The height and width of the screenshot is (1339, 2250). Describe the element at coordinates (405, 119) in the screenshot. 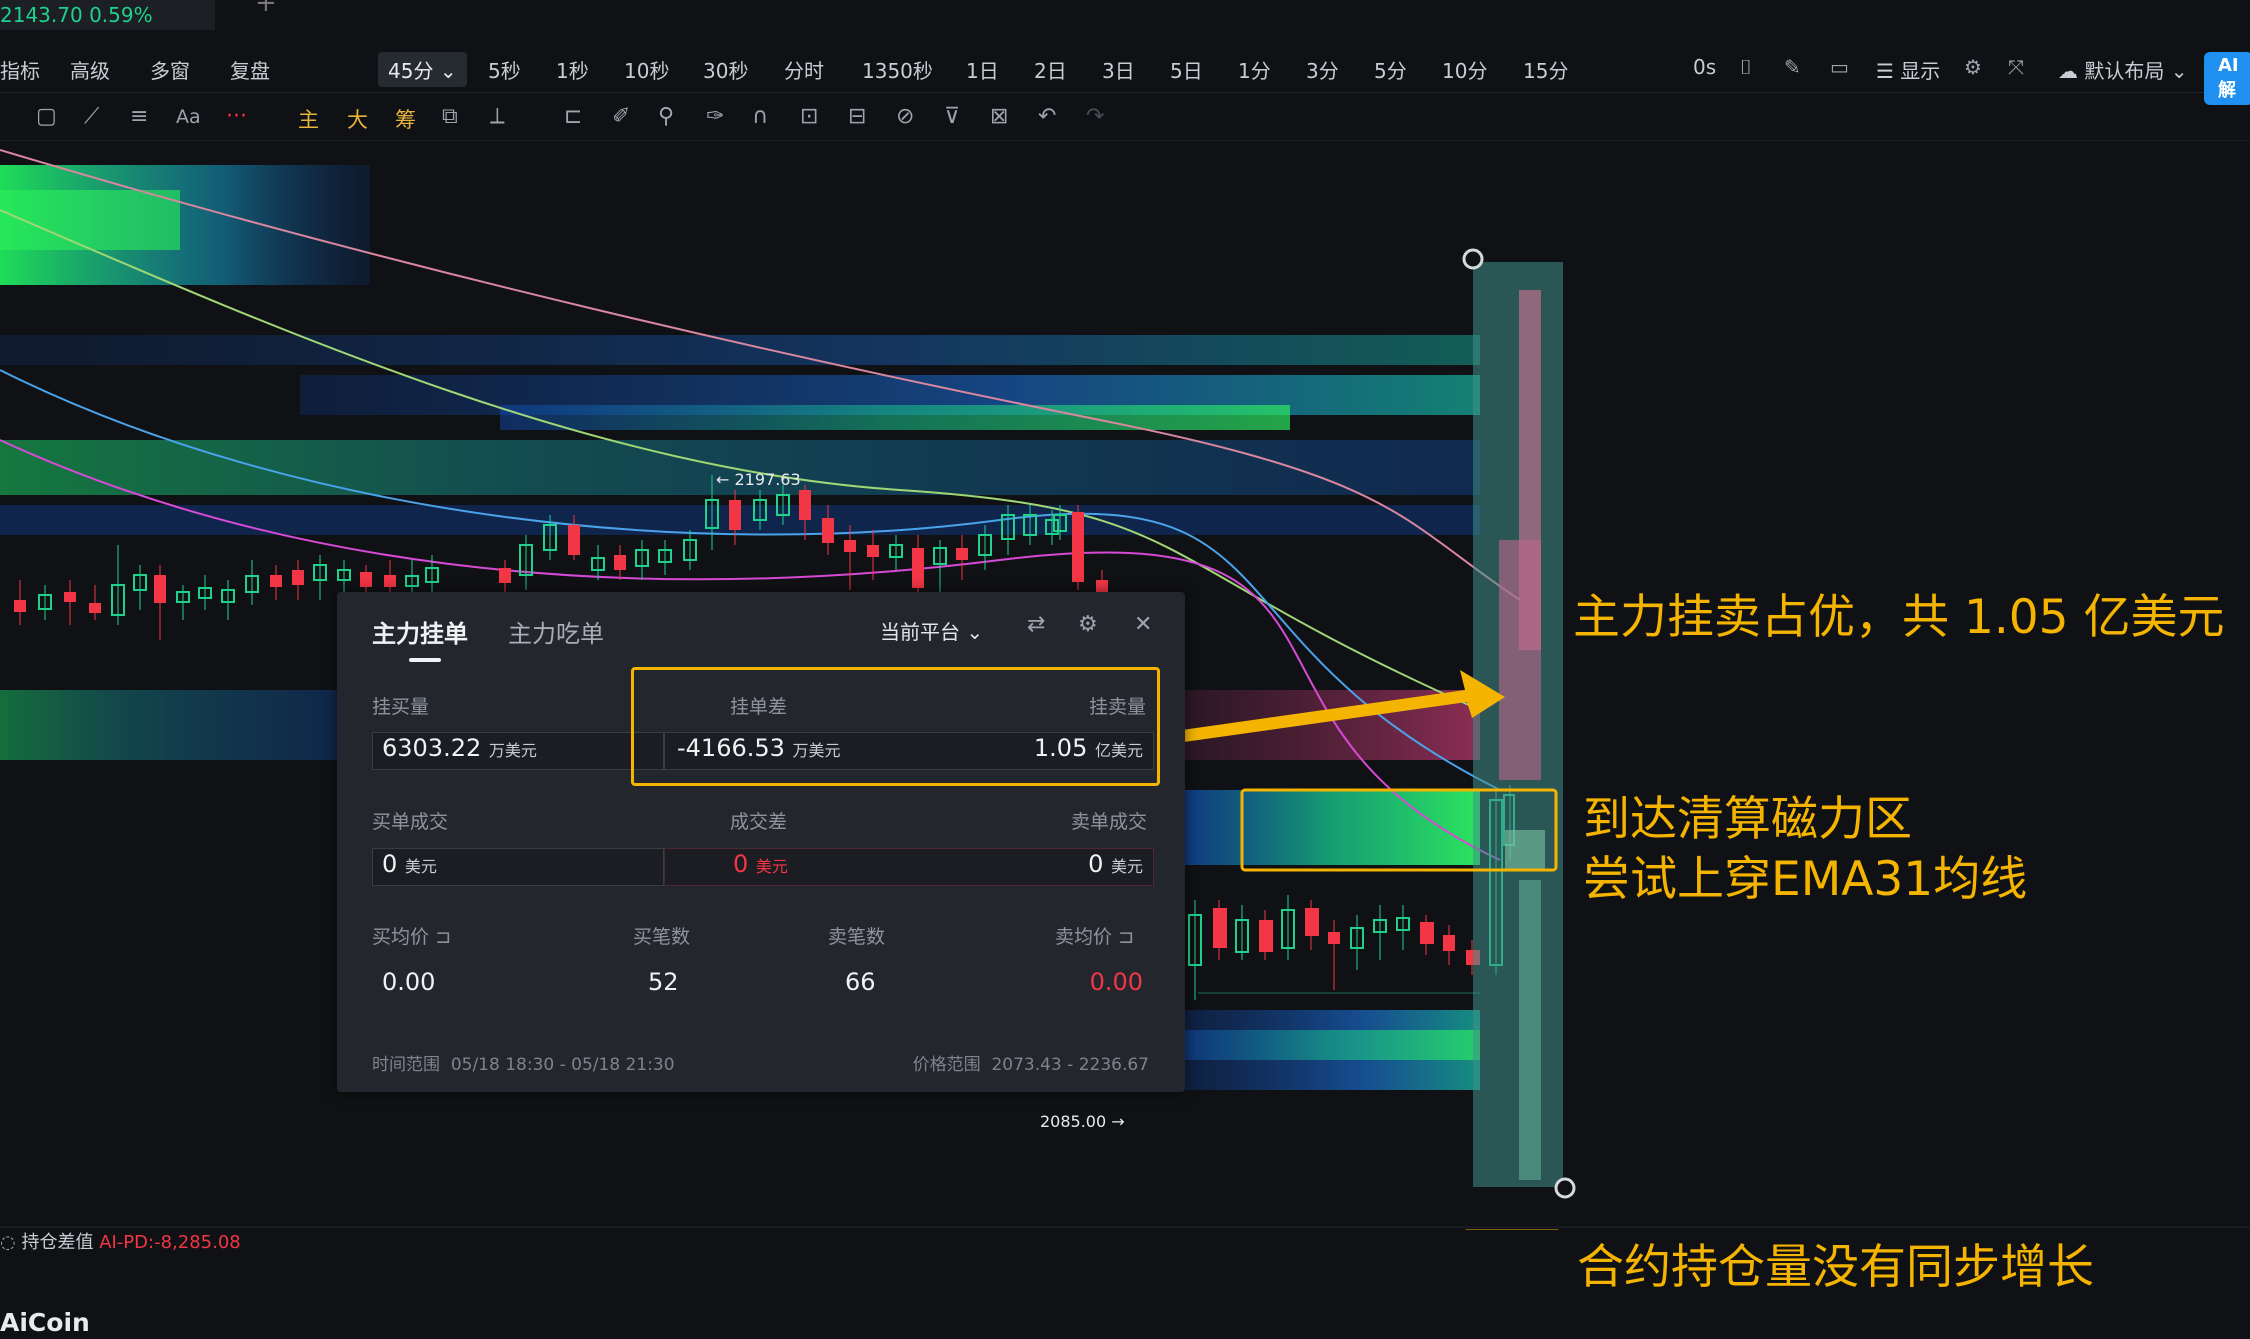

I see `chips-button: 筹` at that location.